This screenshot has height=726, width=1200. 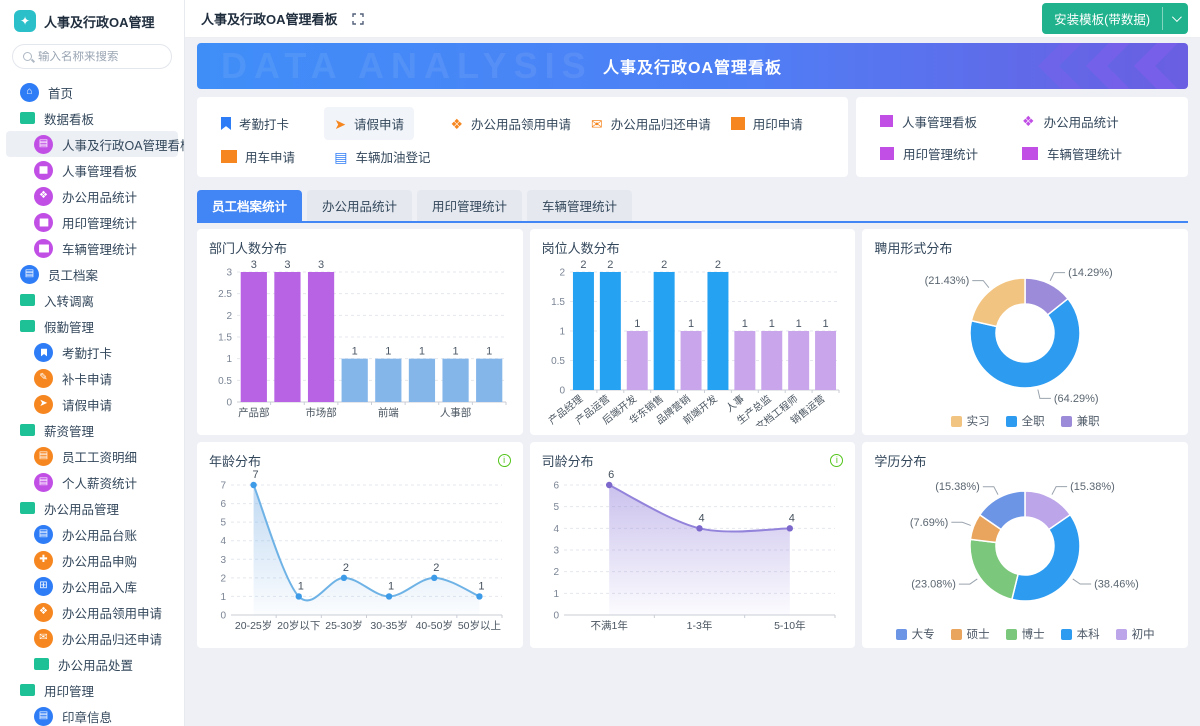 I want to click on sidebar-item: 假勤管理, so click(x=92, y=326).